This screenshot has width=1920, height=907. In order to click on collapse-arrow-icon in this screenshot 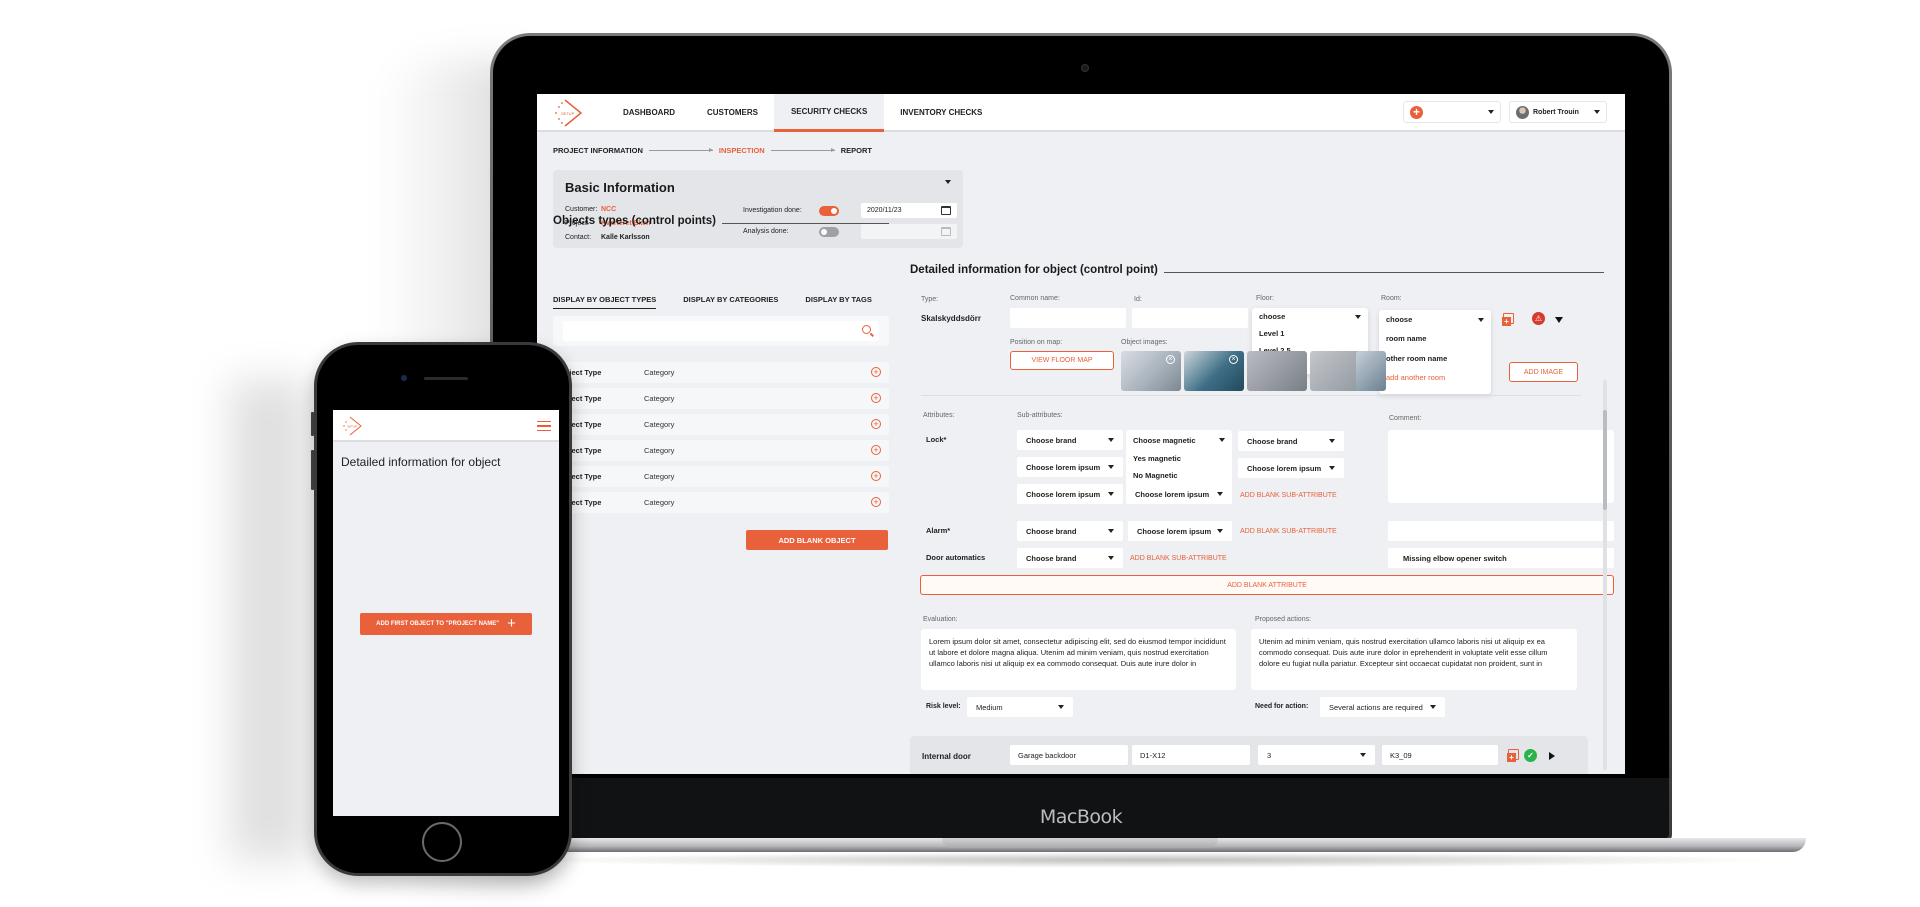, I will do `click(1559, 320)`.